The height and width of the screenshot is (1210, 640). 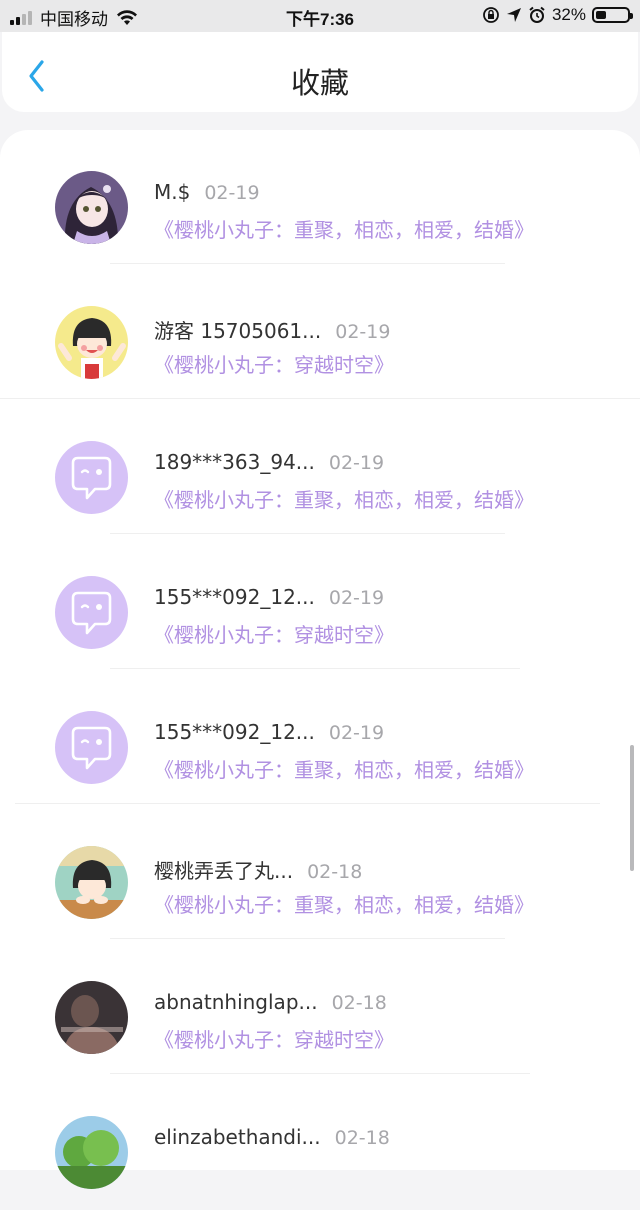 What do you see at coordinates (632, 808) in the screenshot?
I see `scrollbar` at bounding box center [632, 808].